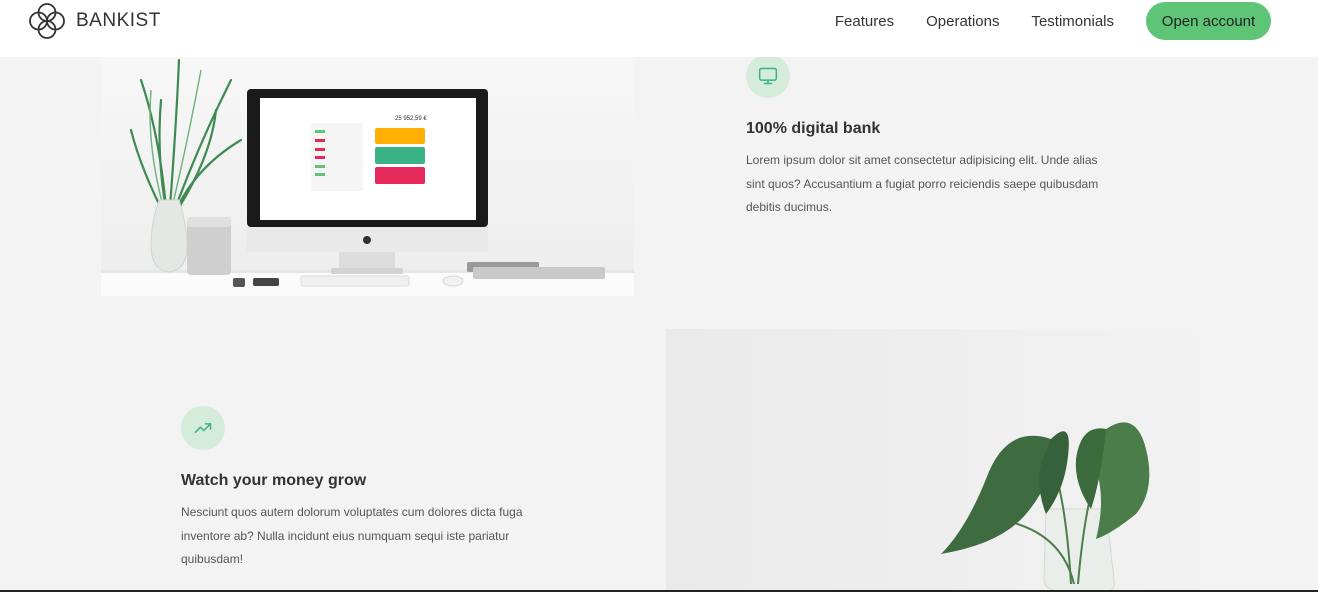 The image size is (1318, 592). Describe the element at coordinates (864, 21) in the screenshot. I see `nav-link-features: Features` at that location.